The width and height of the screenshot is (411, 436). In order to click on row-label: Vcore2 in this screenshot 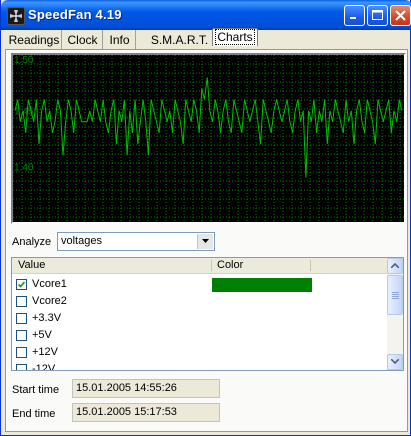, I will do `click(49, 301)`.